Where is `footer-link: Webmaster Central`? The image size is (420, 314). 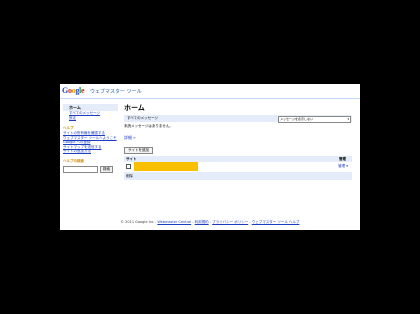
footer-link: Webmaster Central is located at coordinates (174, 222).